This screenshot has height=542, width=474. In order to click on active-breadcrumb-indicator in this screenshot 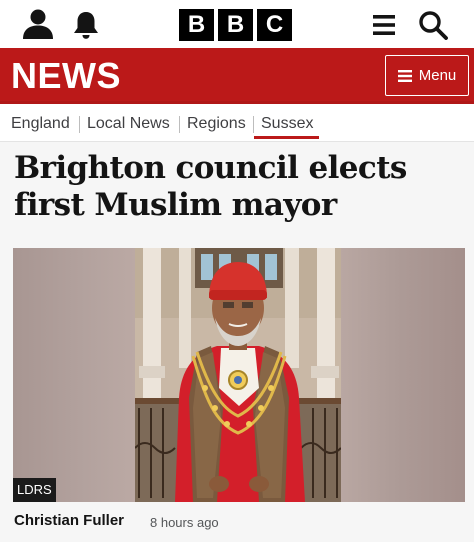, I will do `click(286, 137)`.